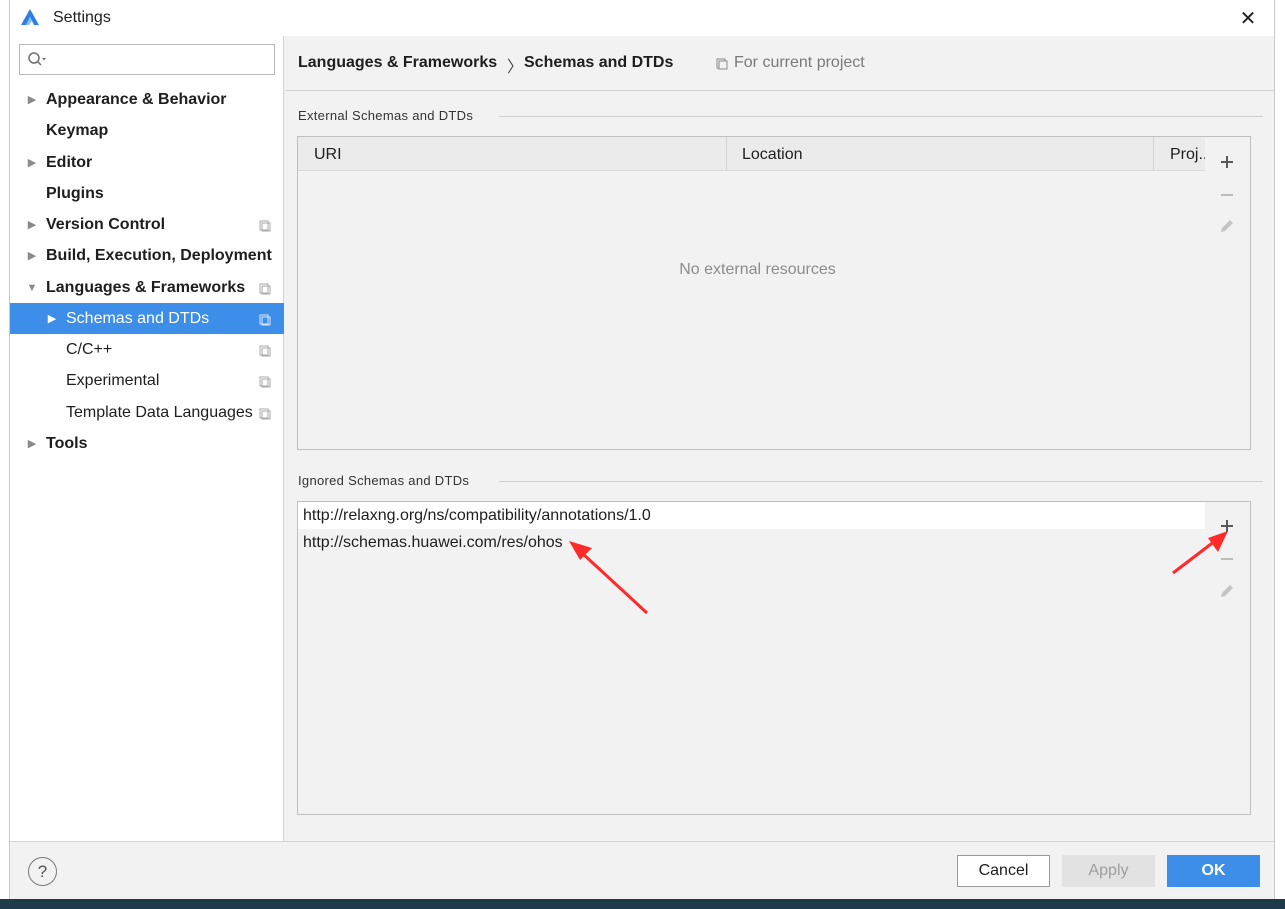 The width and height of the screenshot is (1285, 909). I want to click on sidebar-item-c-c: C/C++, so click(147, 349).